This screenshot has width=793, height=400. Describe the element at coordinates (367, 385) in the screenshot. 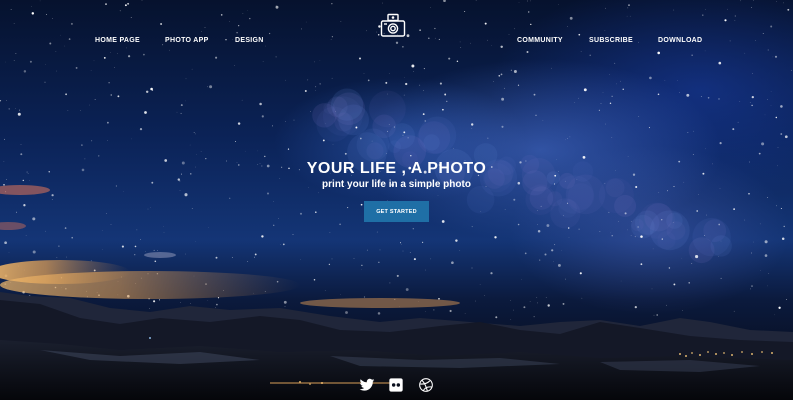

I see `twitter-icon` at that location.